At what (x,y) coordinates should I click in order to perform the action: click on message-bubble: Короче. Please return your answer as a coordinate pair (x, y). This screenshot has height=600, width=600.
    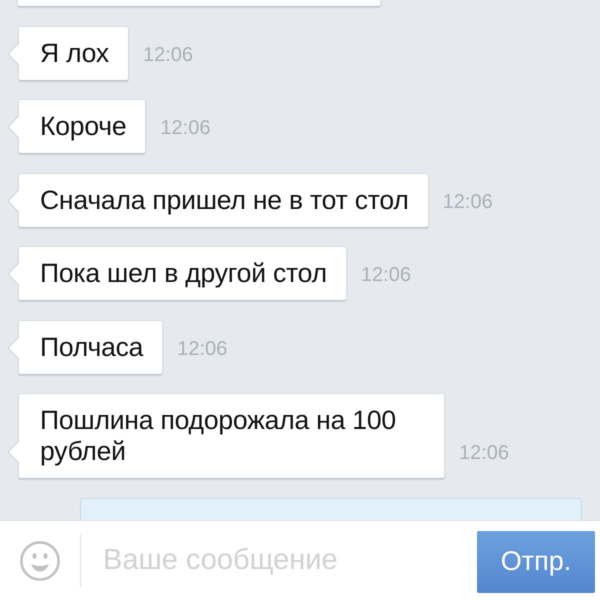
    Looking at the image, I should click on (82, 126).